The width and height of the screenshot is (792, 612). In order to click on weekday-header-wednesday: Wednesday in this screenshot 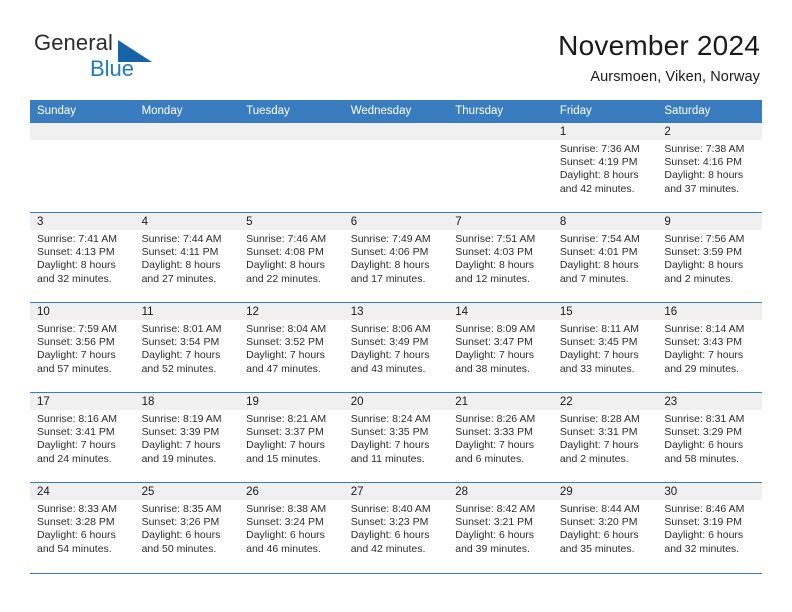, I will do `click(396, 111)`.